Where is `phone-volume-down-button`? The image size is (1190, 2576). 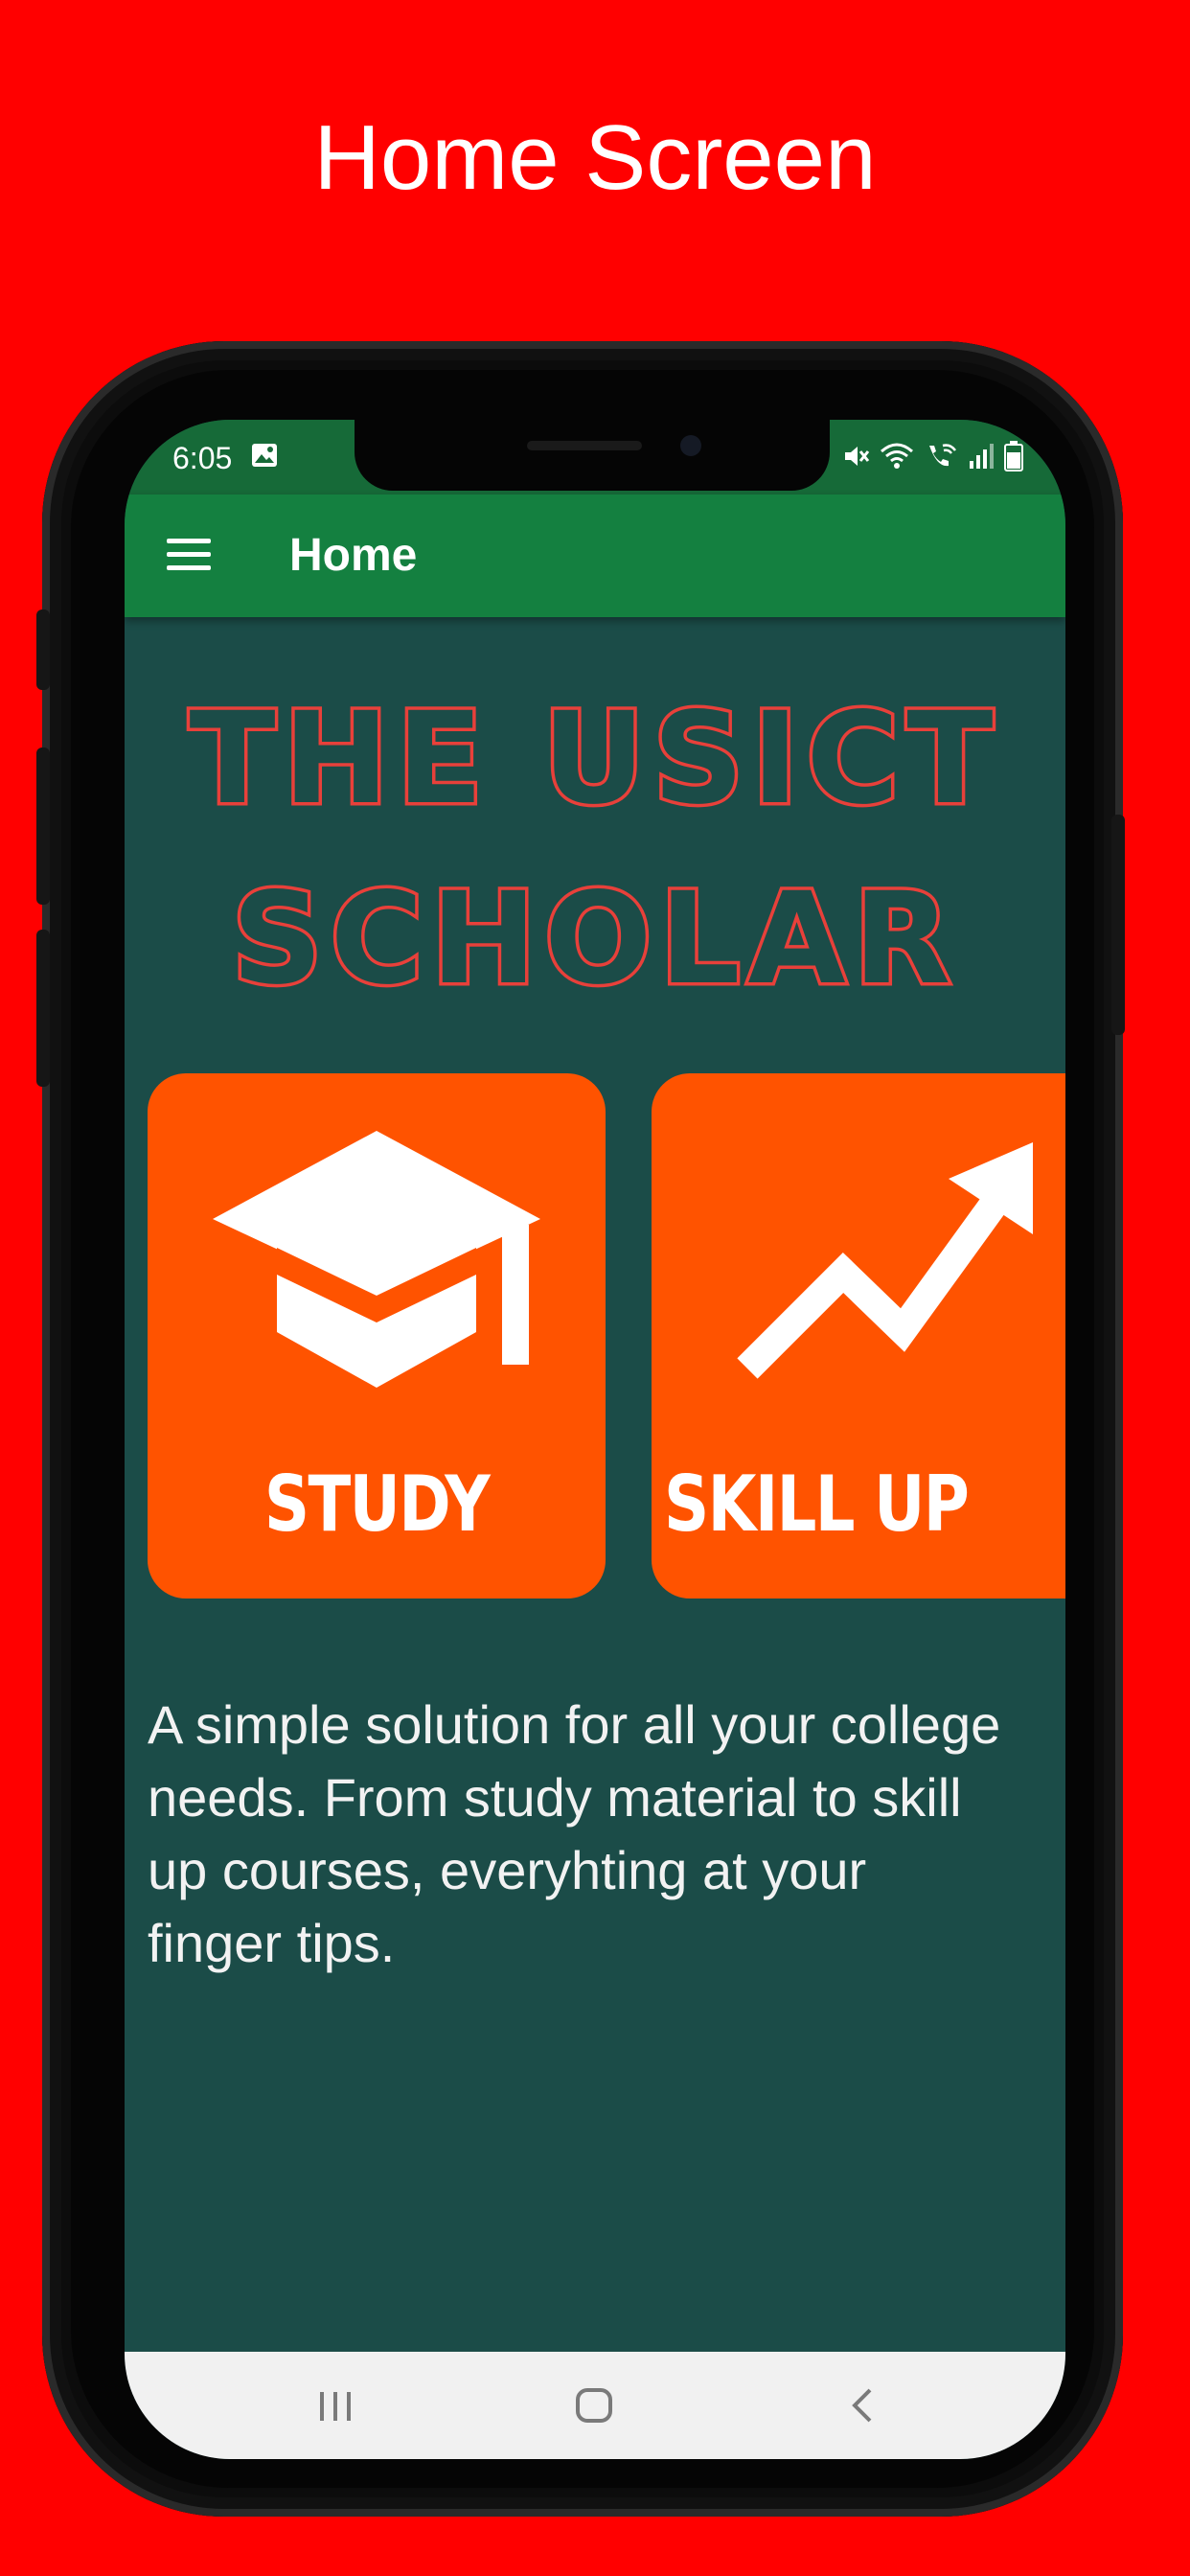 phone-volume-down-button is located at coordinates (43, 1008).